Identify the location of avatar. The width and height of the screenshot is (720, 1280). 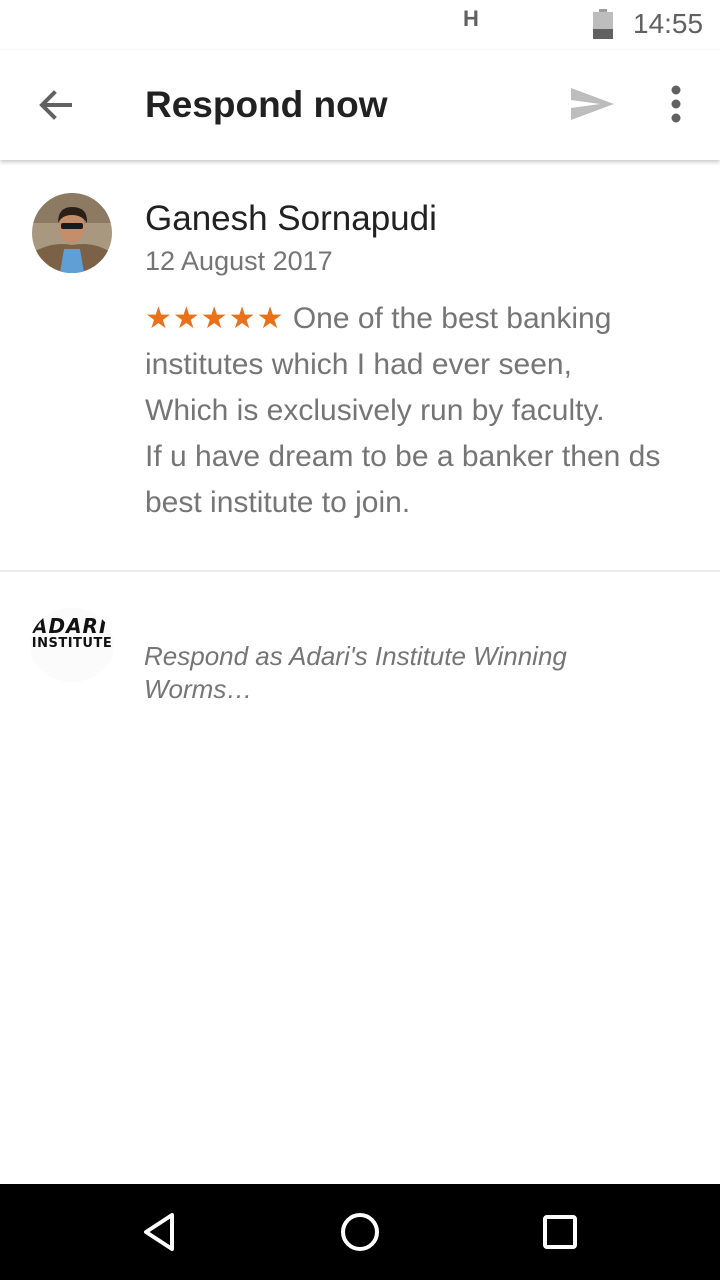
(72, 233).